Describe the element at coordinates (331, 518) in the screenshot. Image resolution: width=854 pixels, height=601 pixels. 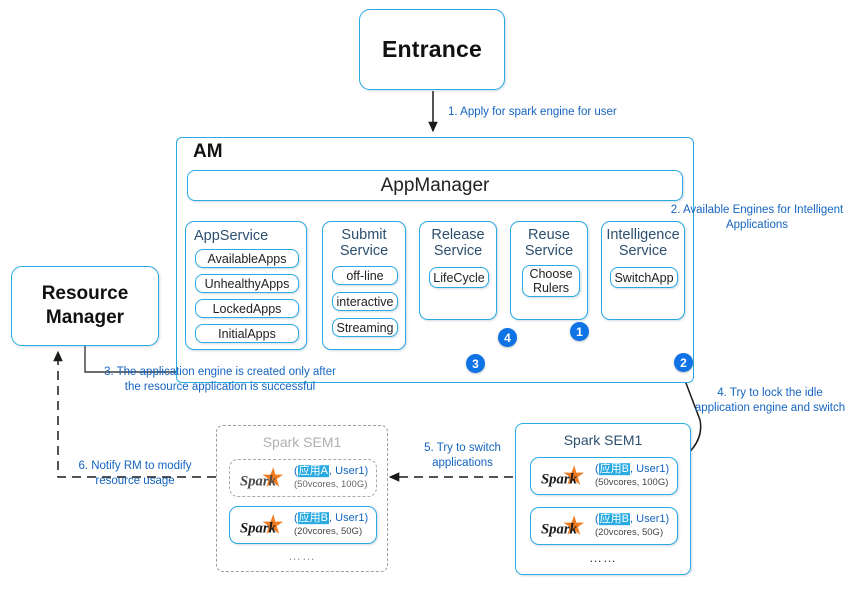
I see `spark-app-left-2-name: (应用B, User1)` at that location.